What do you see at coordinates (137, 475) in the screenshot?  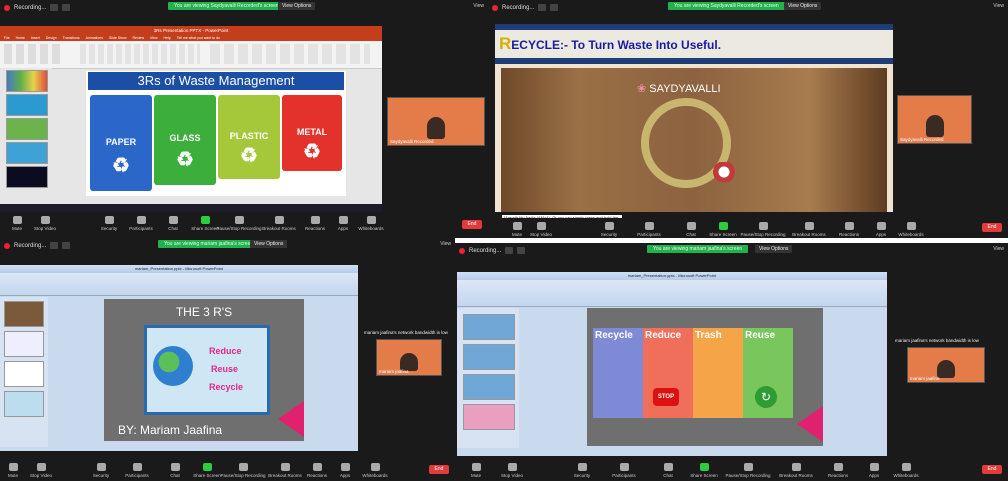 I see `participants-label: Participants` at bounding box center [137, 475].